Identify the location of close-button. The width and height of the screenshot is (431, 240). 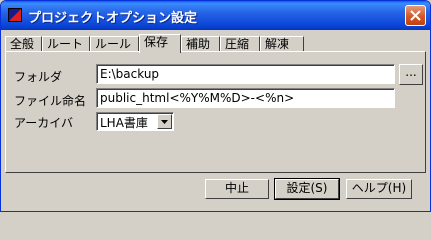
(415, 15).